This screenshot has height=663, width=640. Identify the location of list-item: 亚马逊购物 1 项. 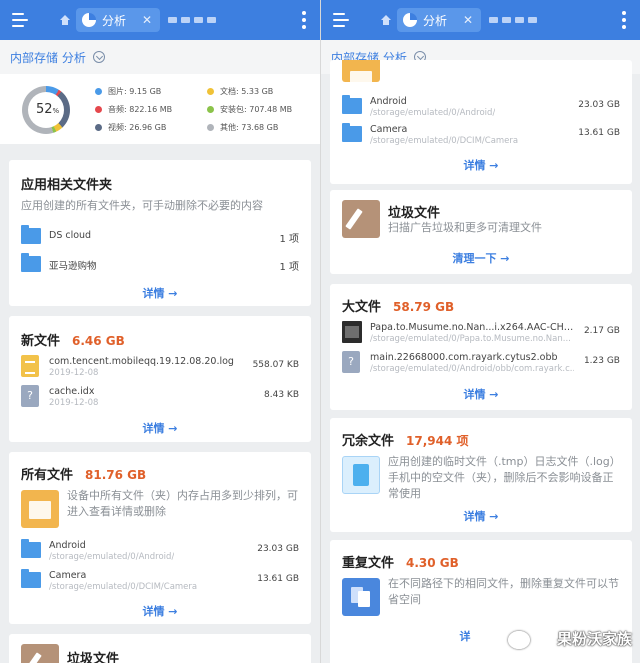
(161, 264).